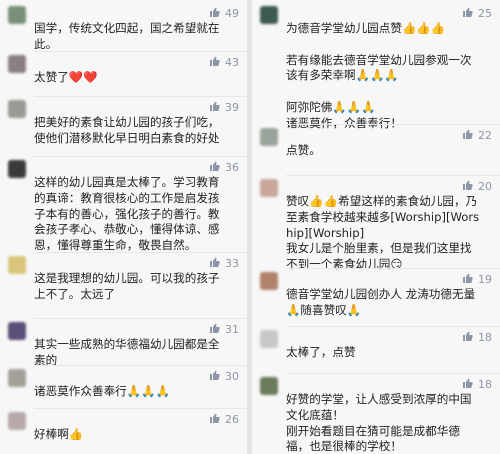  What do you see at coordinates (477, 135) in the screenshot?
I see `like-button: 22` at bounding box center [477, 135].